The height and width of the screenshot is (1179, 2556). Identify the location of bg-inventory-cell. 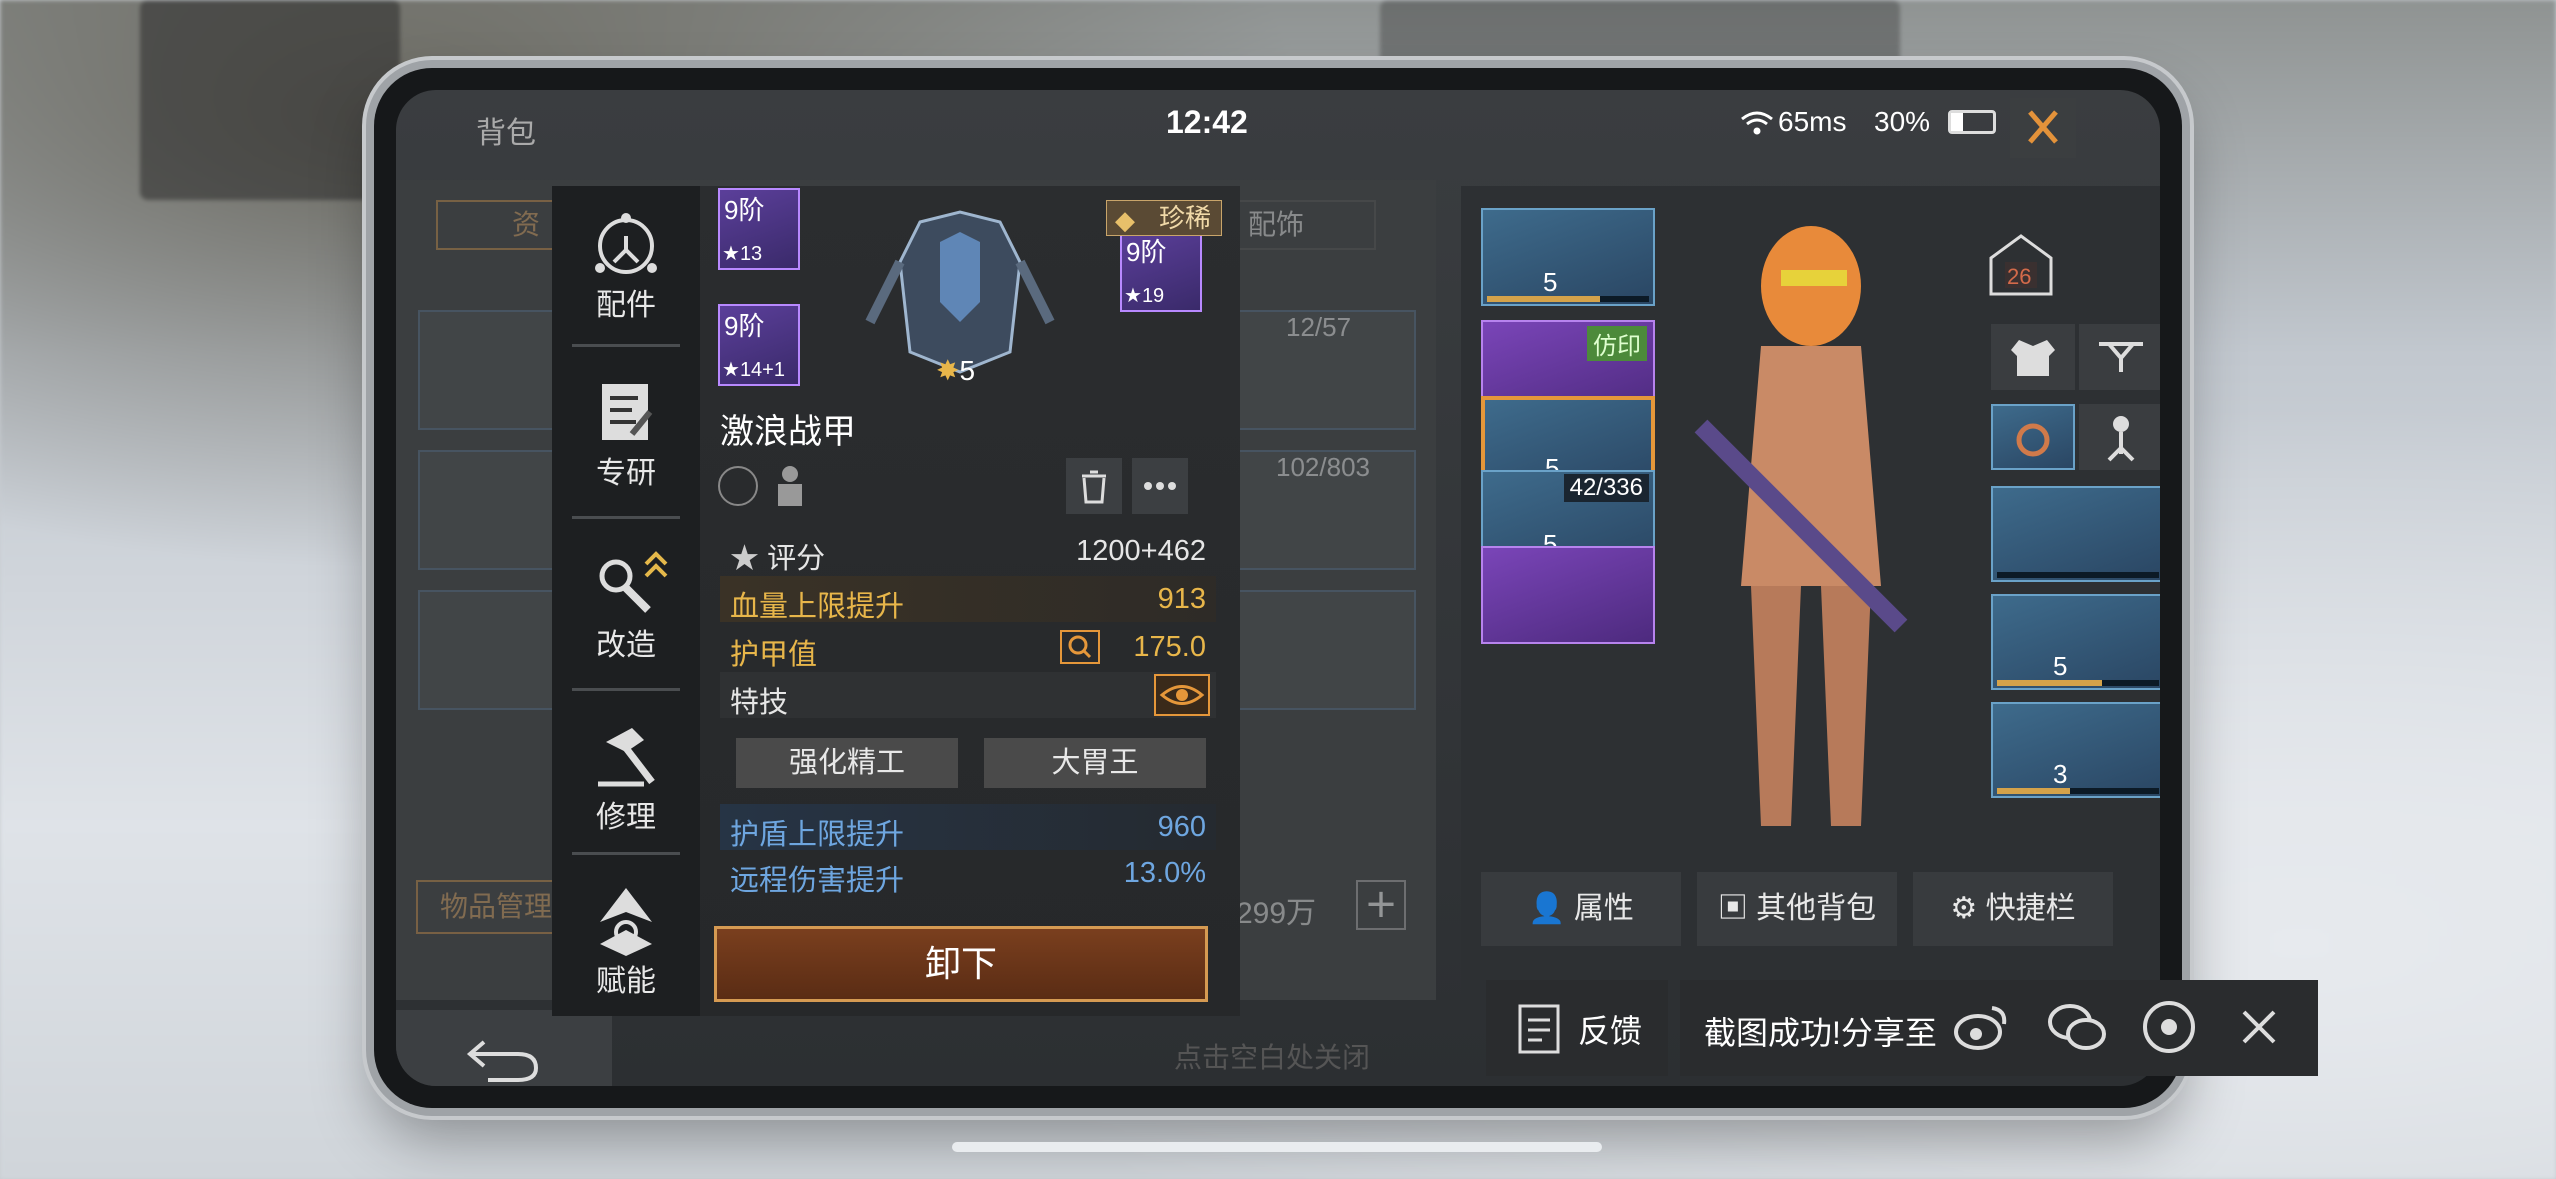
(1316, 650).